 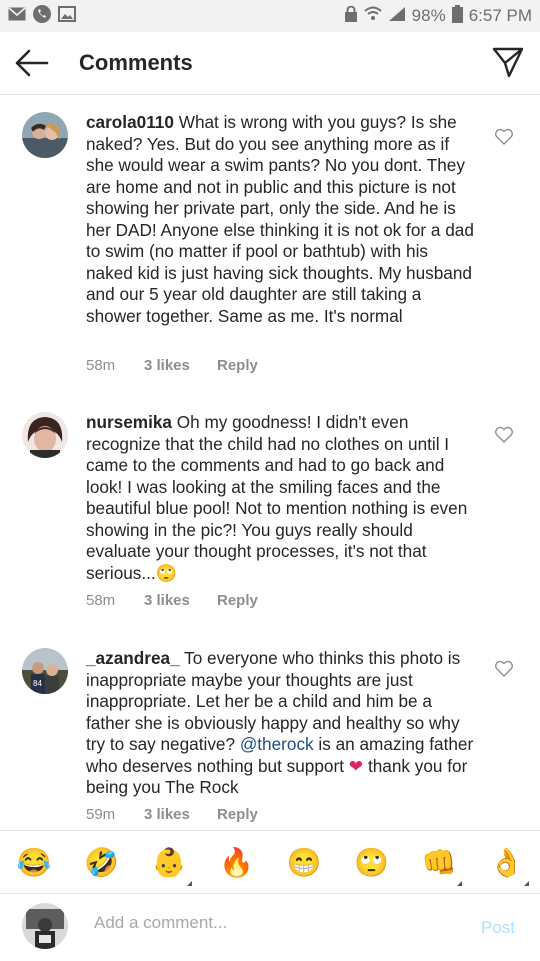 I want to click on avatar: 84, so click(x=45, y=671).